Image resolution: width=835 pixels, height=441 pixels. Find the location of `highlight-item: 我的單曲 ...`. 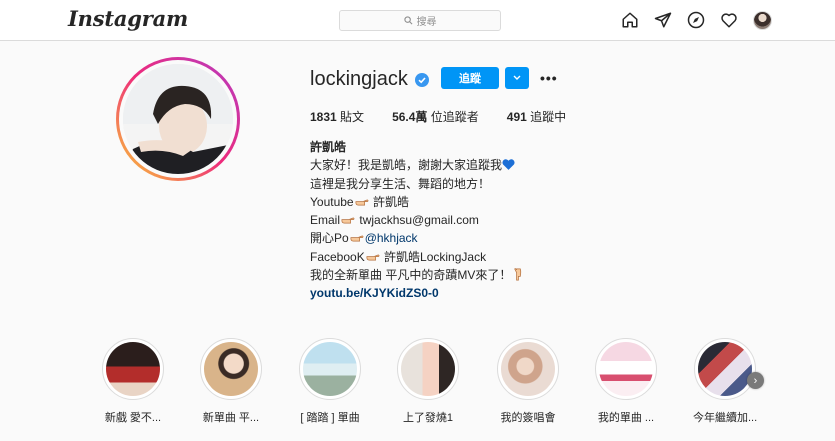

highlight-item: 我的單曲 ... is located at coordinates (626, 381).